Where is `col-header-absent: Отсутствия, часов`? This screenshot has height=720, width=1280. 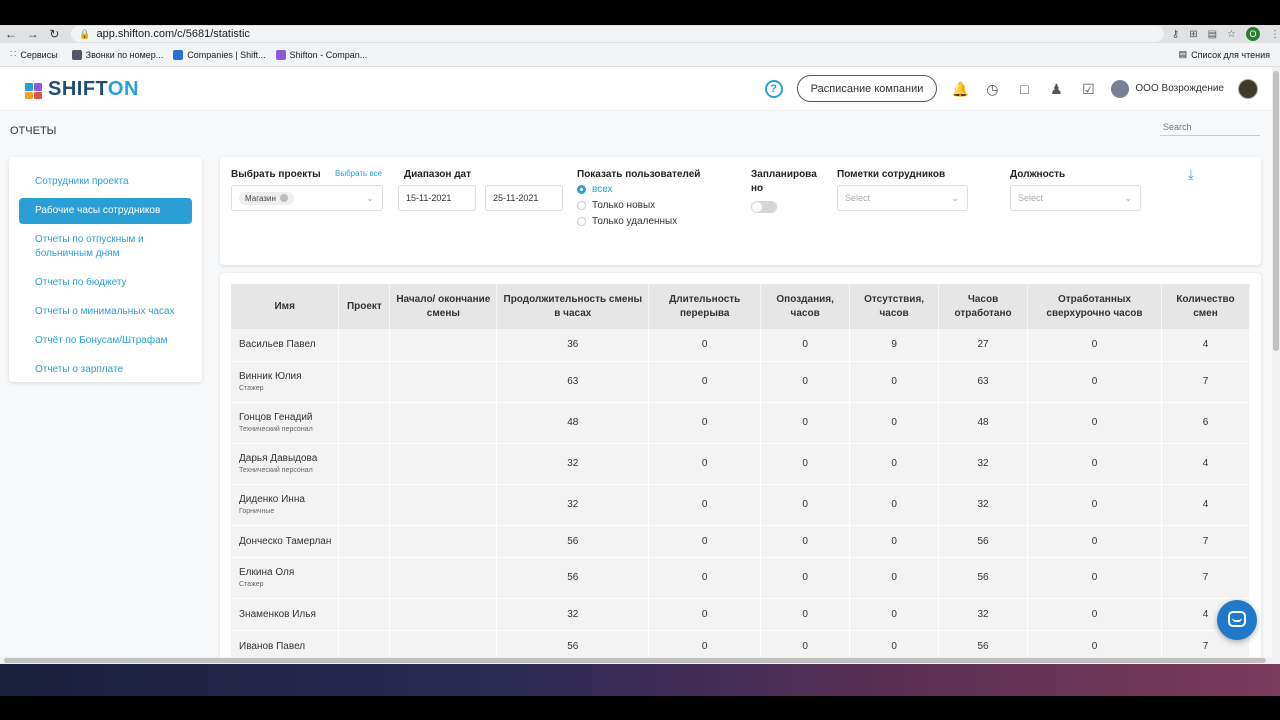 col-header-absent: Отсутствия, часов is located at coordinates (894, 306).